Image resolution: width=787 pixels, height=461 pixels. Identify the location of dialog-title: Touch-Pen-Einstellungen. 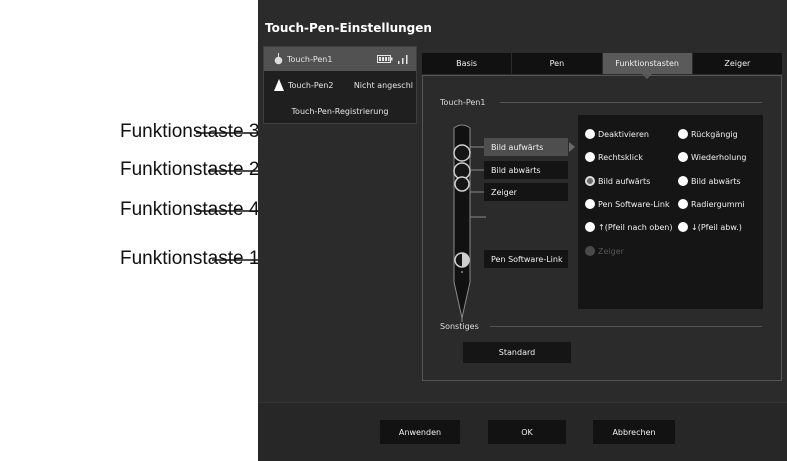
(348, 28).